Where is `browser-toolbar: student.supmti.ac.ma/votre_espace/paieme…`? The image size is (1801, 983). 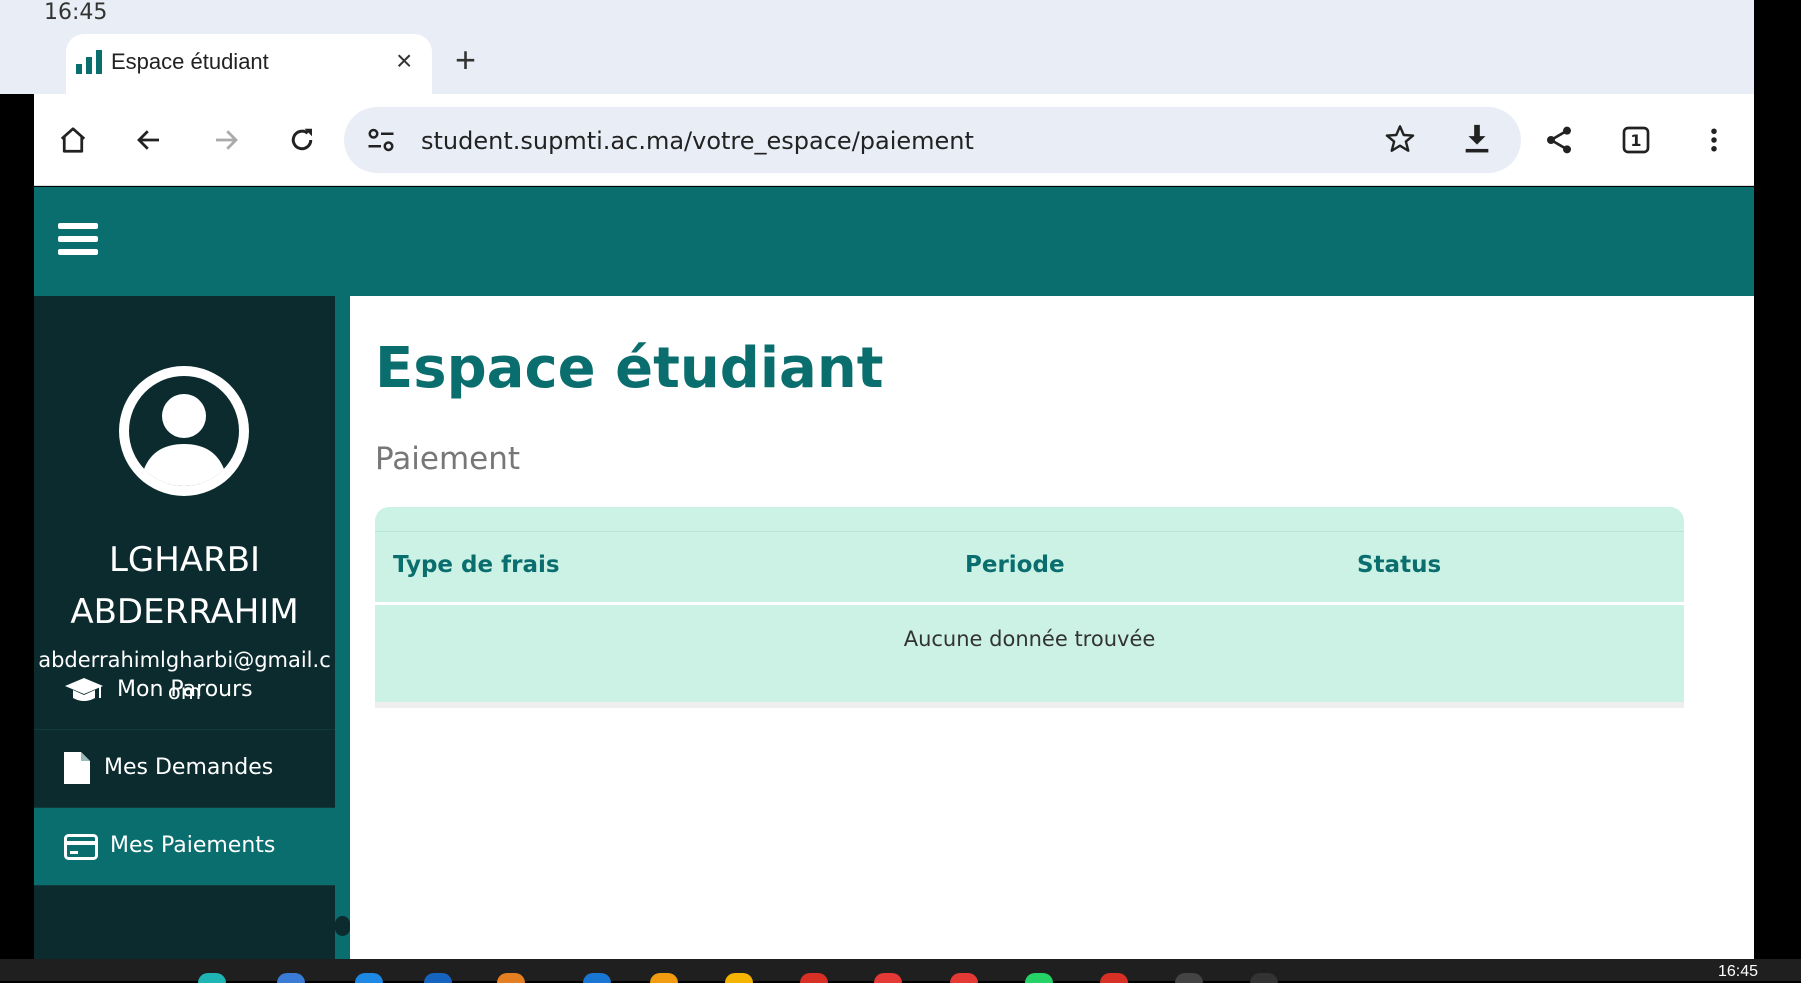
browser-toolbar: student.supmti.ac.ma/votre_espace/paieme… is located at coordinates (894, 140).